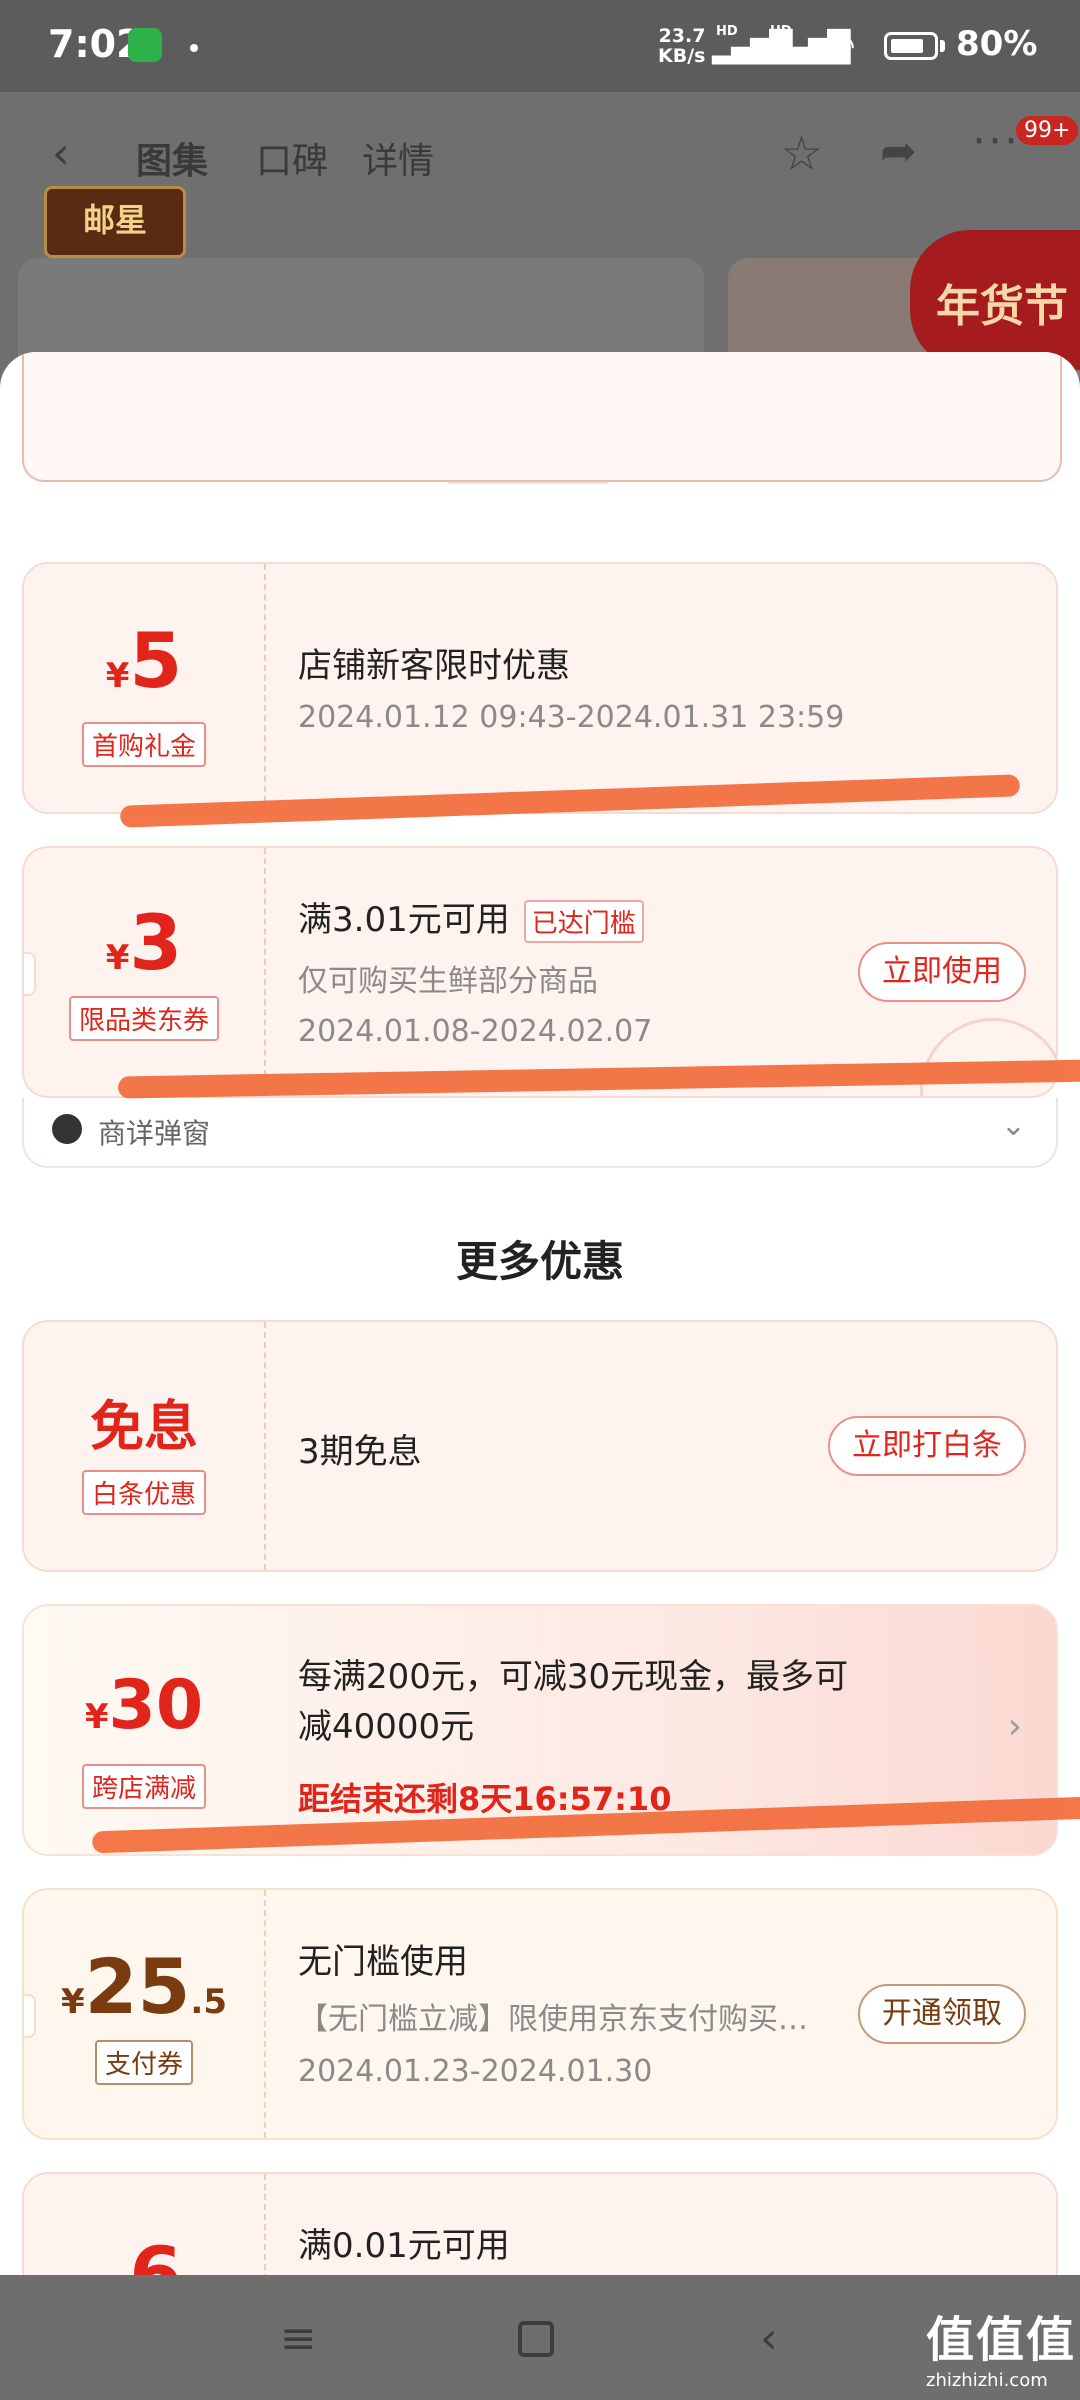 Image resolution: width=1080 pixels, height=2400 pixels. I want to click on message-badge: 99+, so click(1047, 130).